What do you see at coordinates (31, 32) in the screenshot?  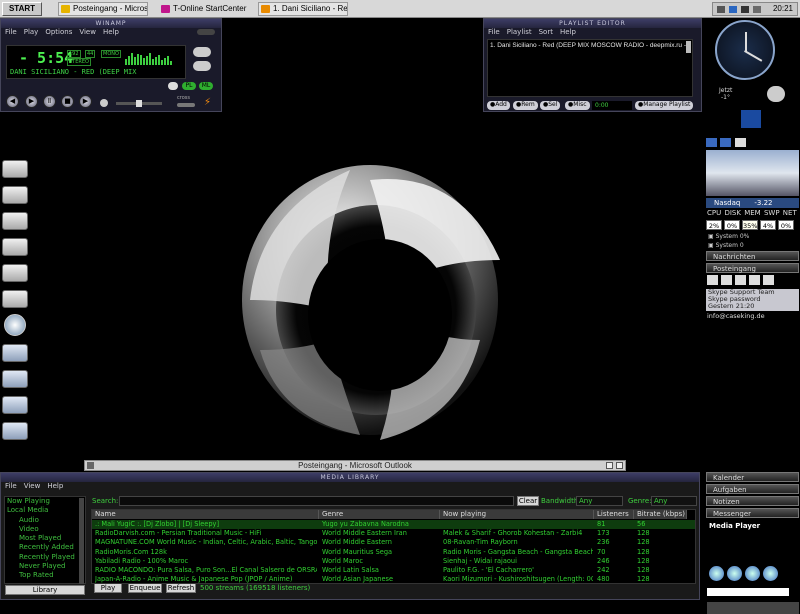 I see `menu-play: Play` at bounding box center [31, 32].